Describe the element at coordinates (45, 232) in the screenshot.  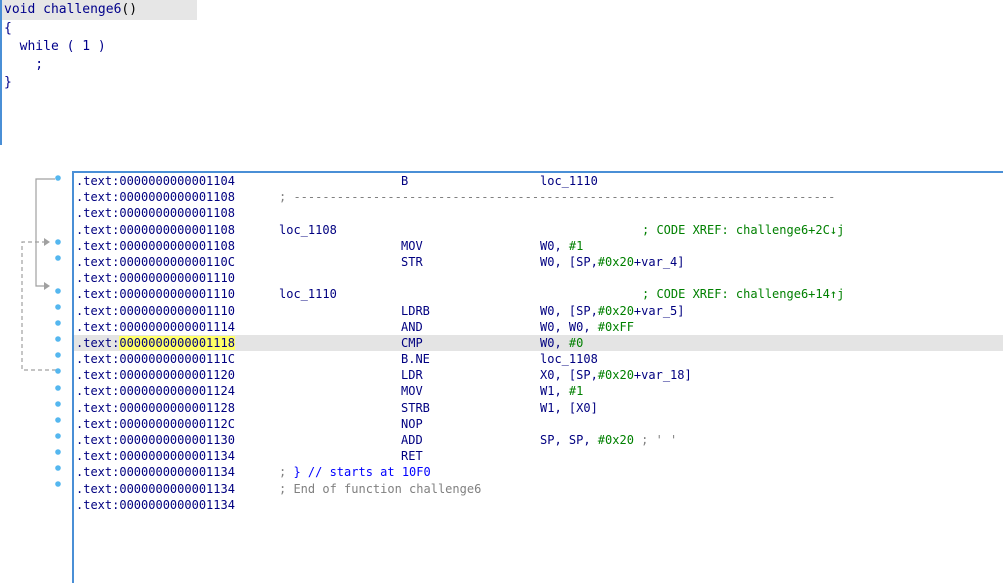
I see `jump-arrow-solid` at that location.